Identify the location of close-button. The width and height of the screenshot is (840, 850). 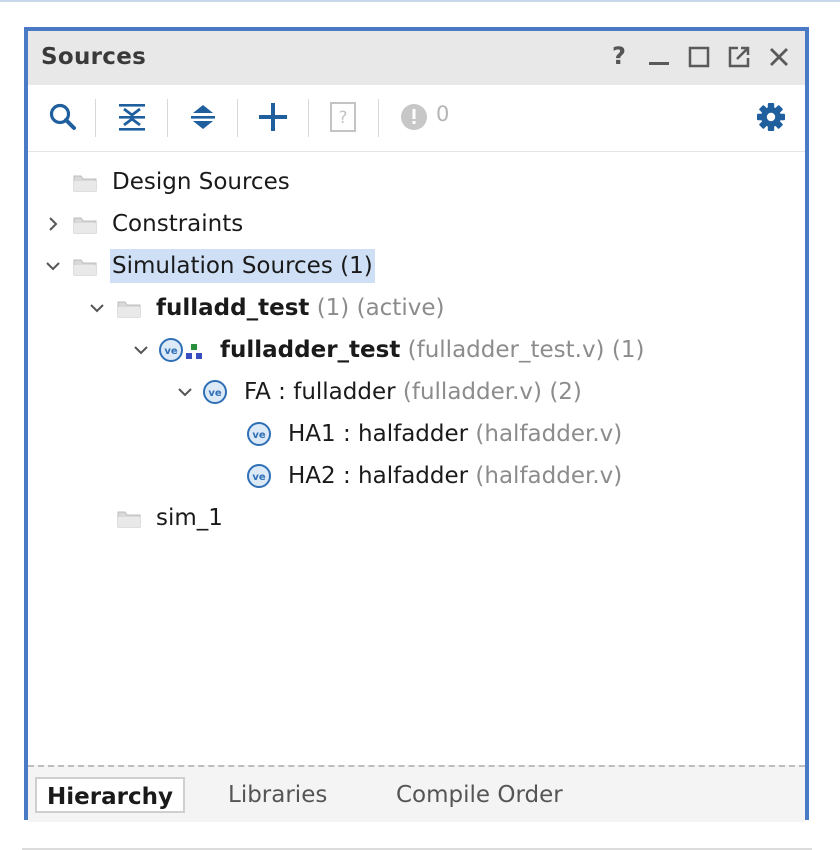
(779, 57).